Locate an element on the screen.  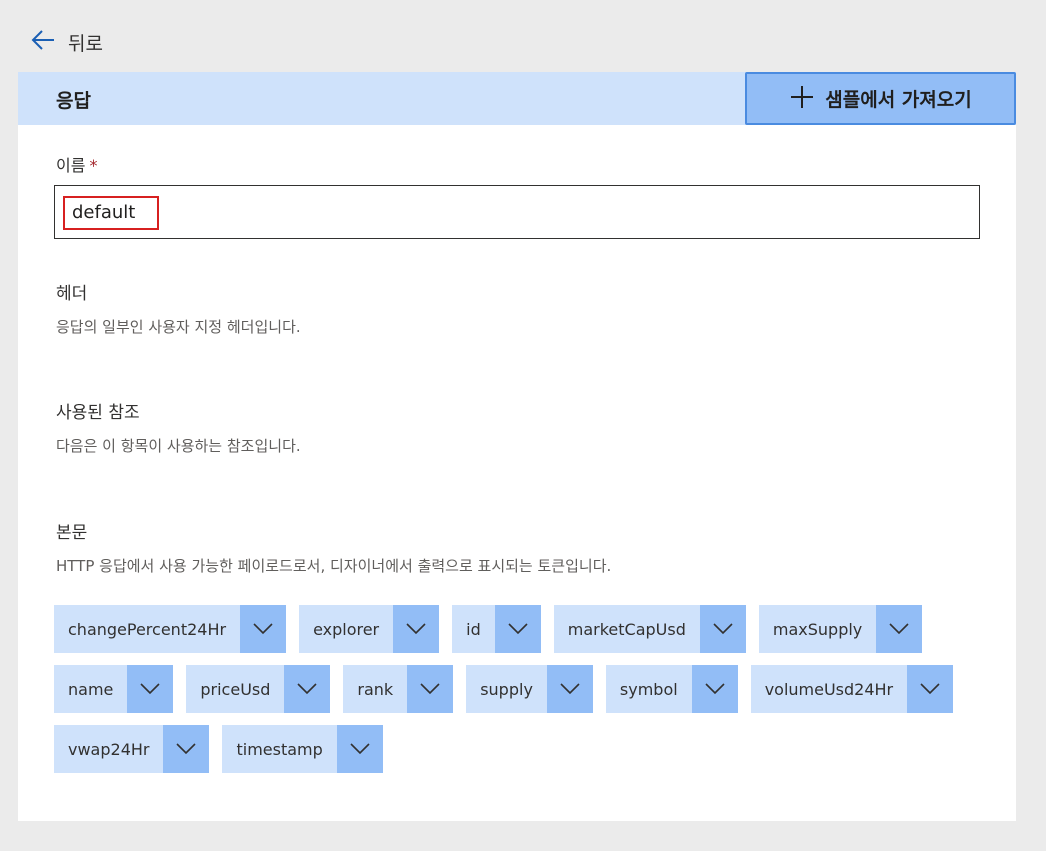
token-vwap24Hr: vwap24Hr is located at coordinates (132, 749).